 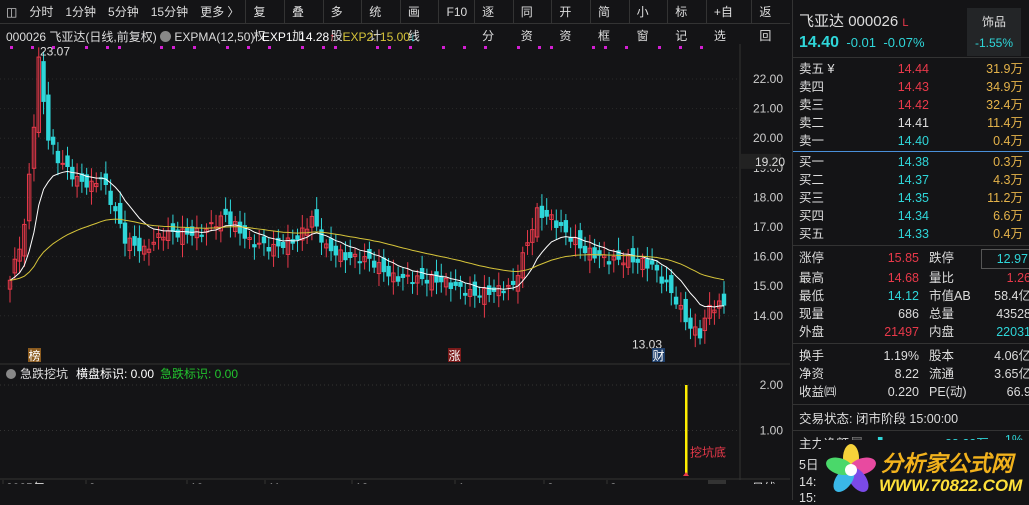 What do you see at coordinates (911, 105) in the screenshot?
I see `orderbook-row: 卖三 14.42 32.4万` at bounding box center [911, 105].